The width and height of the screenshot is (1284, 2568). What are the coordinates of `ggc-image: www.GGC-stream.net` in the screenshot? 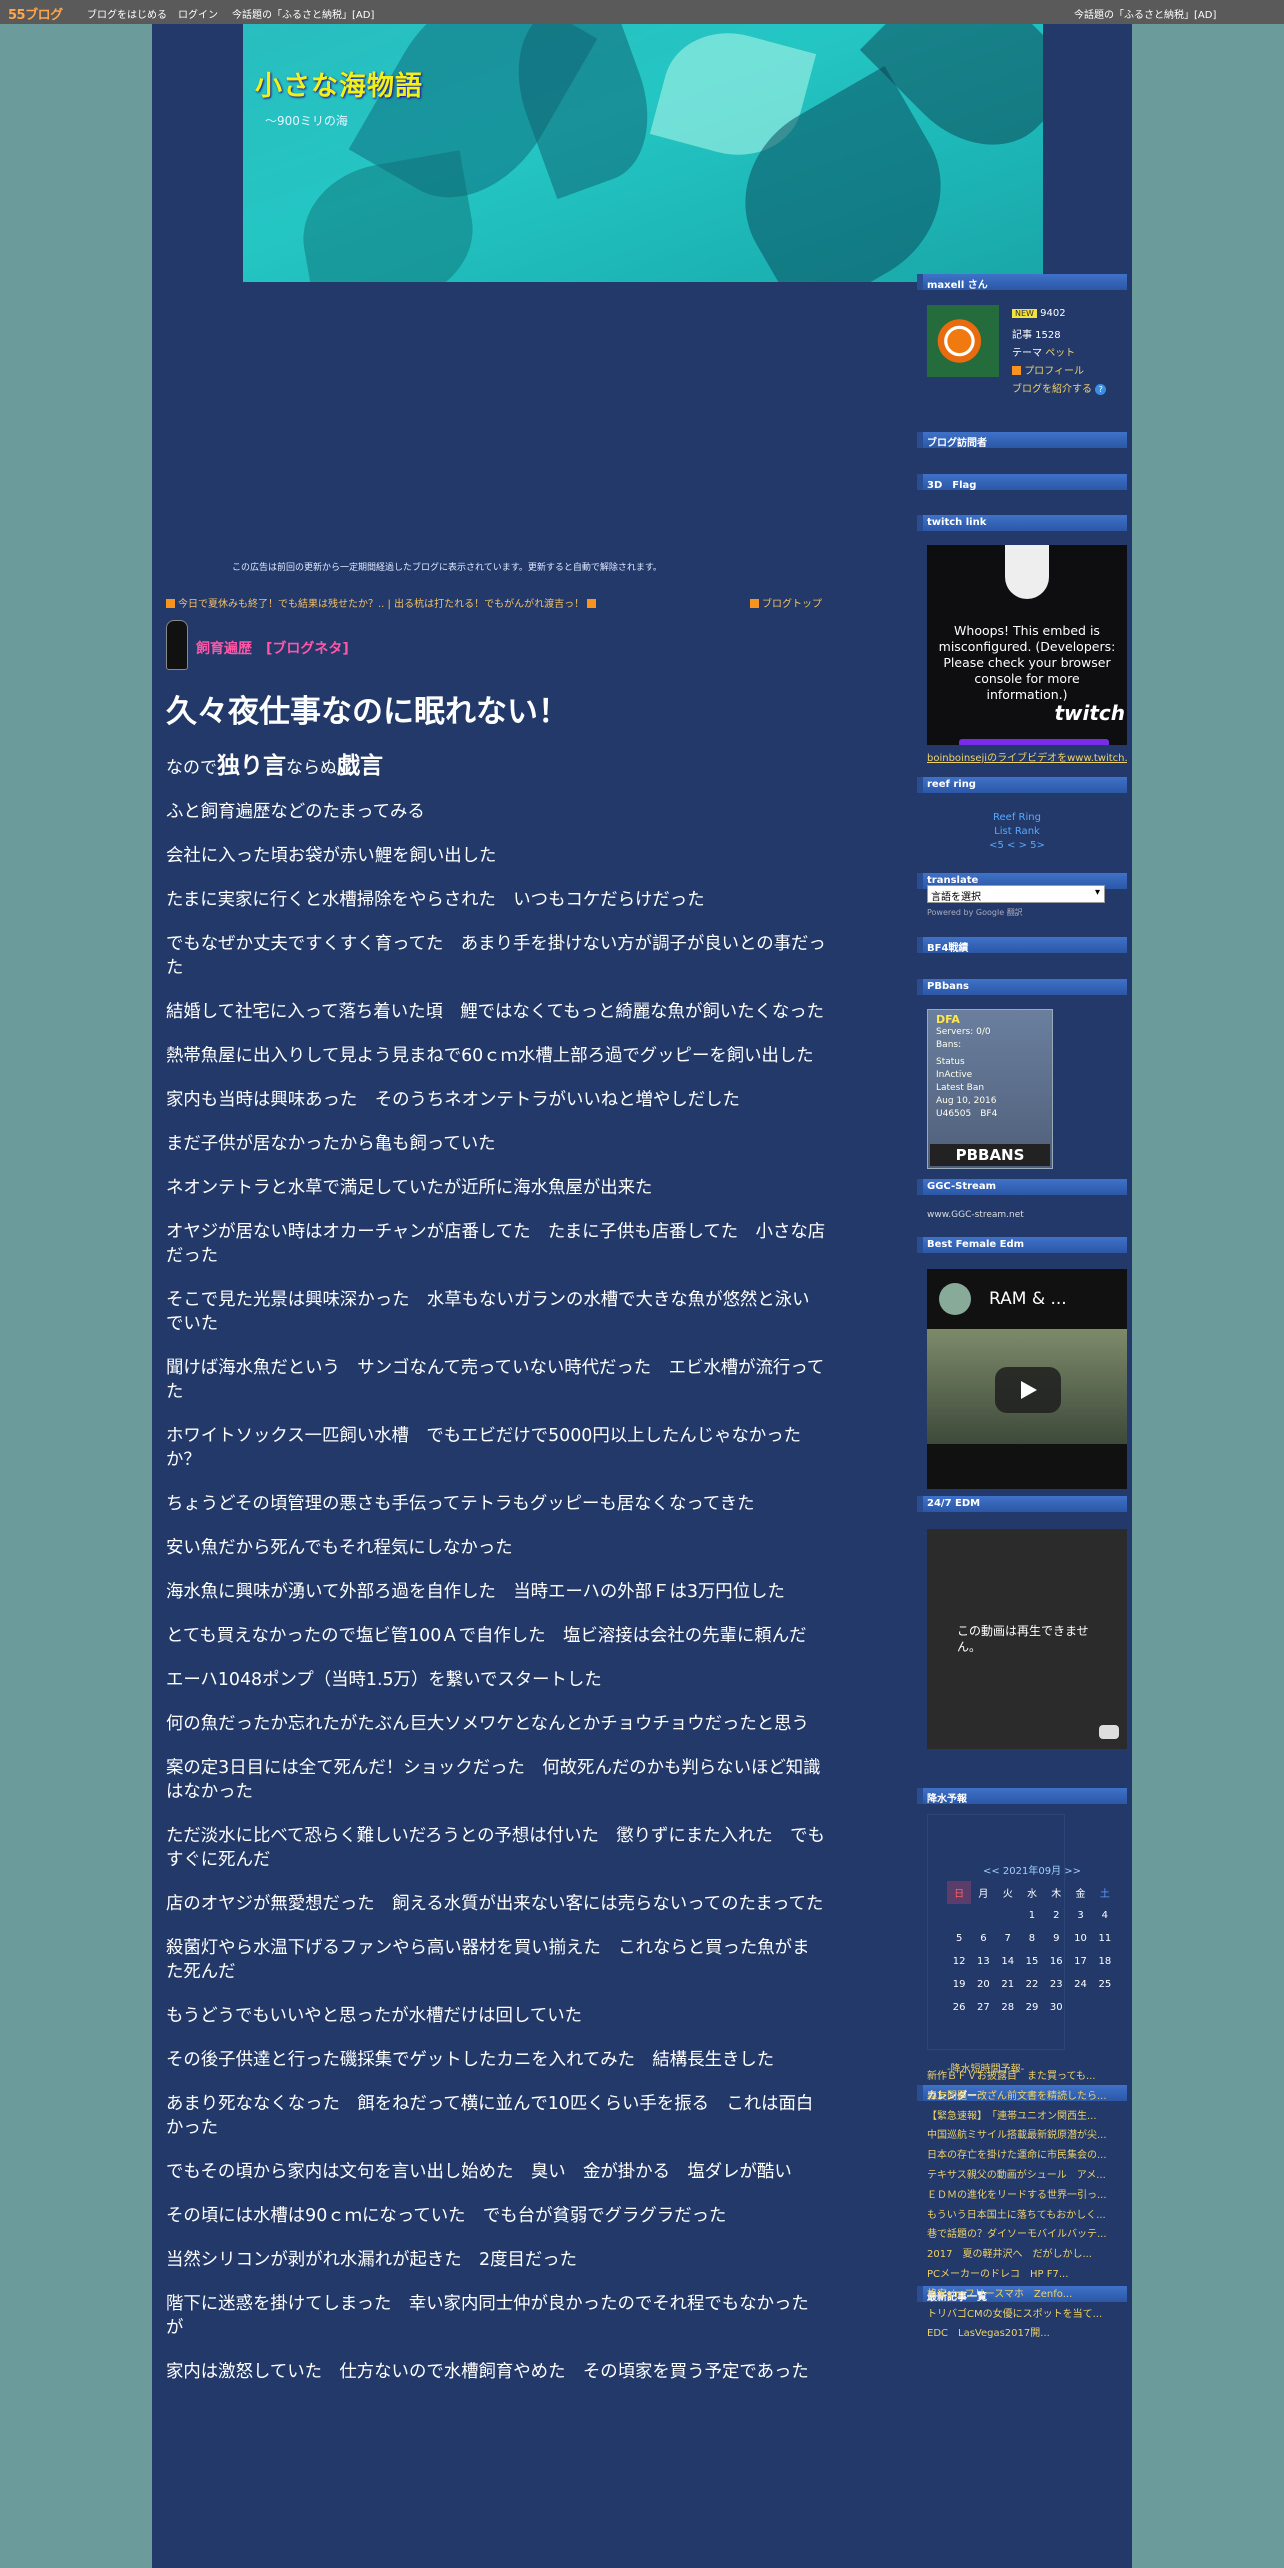 It's located at (975, 1215).